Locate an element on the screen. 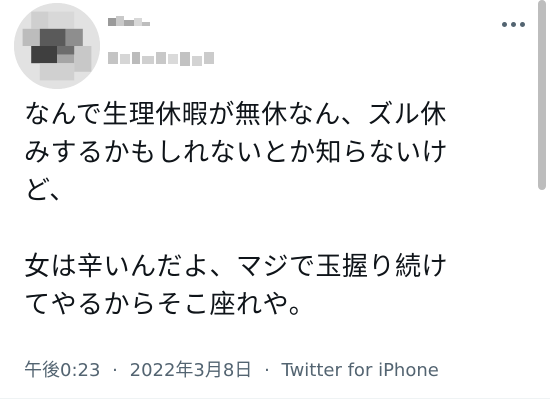 This screenshot has width=550, height=407. tweet-date: 2022年3月8日 is located at coordinates (191, 370).